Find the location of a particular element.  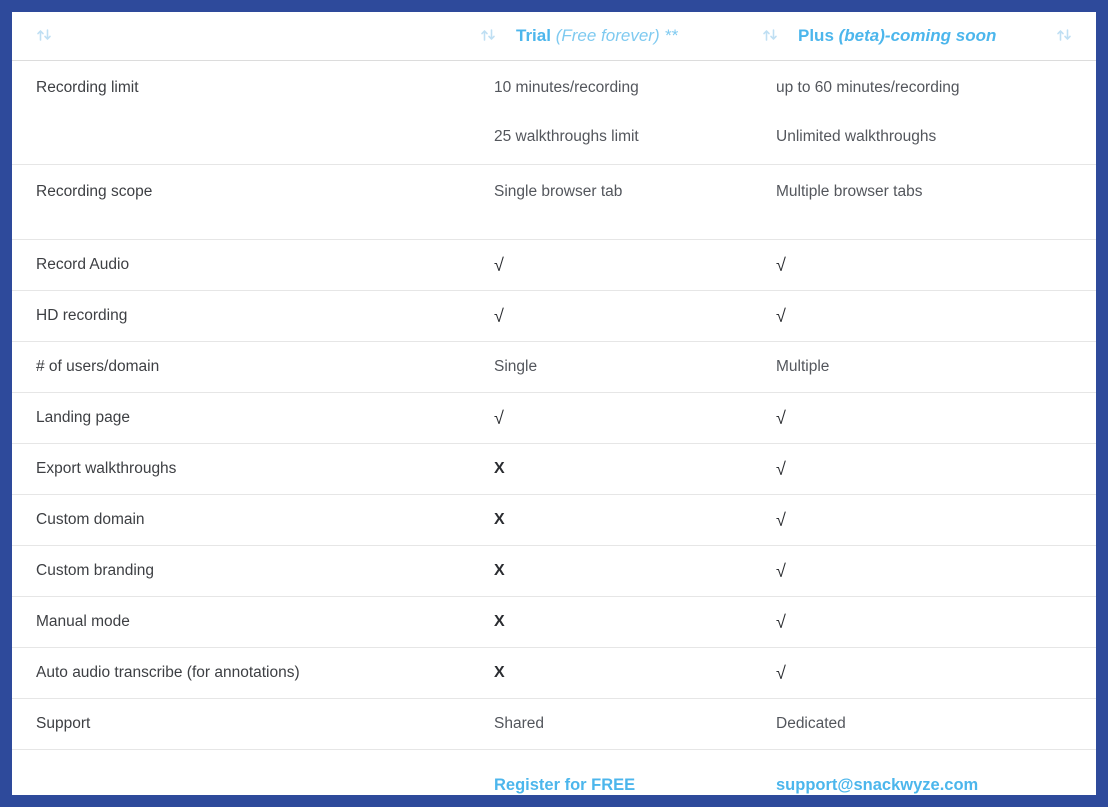

table-row: Manual mode X √ is located at coordinates (554, 622).